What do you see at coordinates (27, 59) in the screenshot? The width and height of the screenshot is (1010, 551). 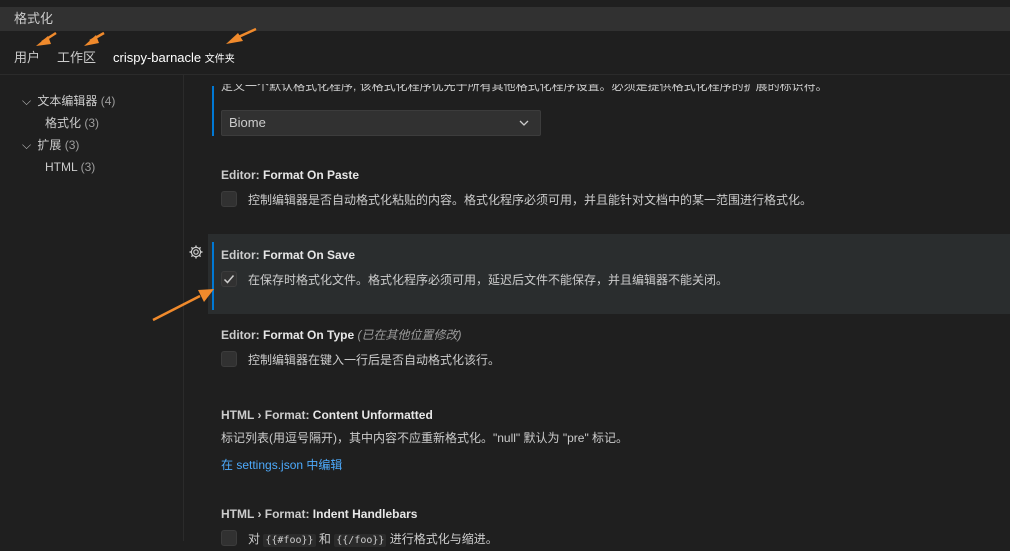 I see `tab-user: 用户` at bounding box center [27, 59].